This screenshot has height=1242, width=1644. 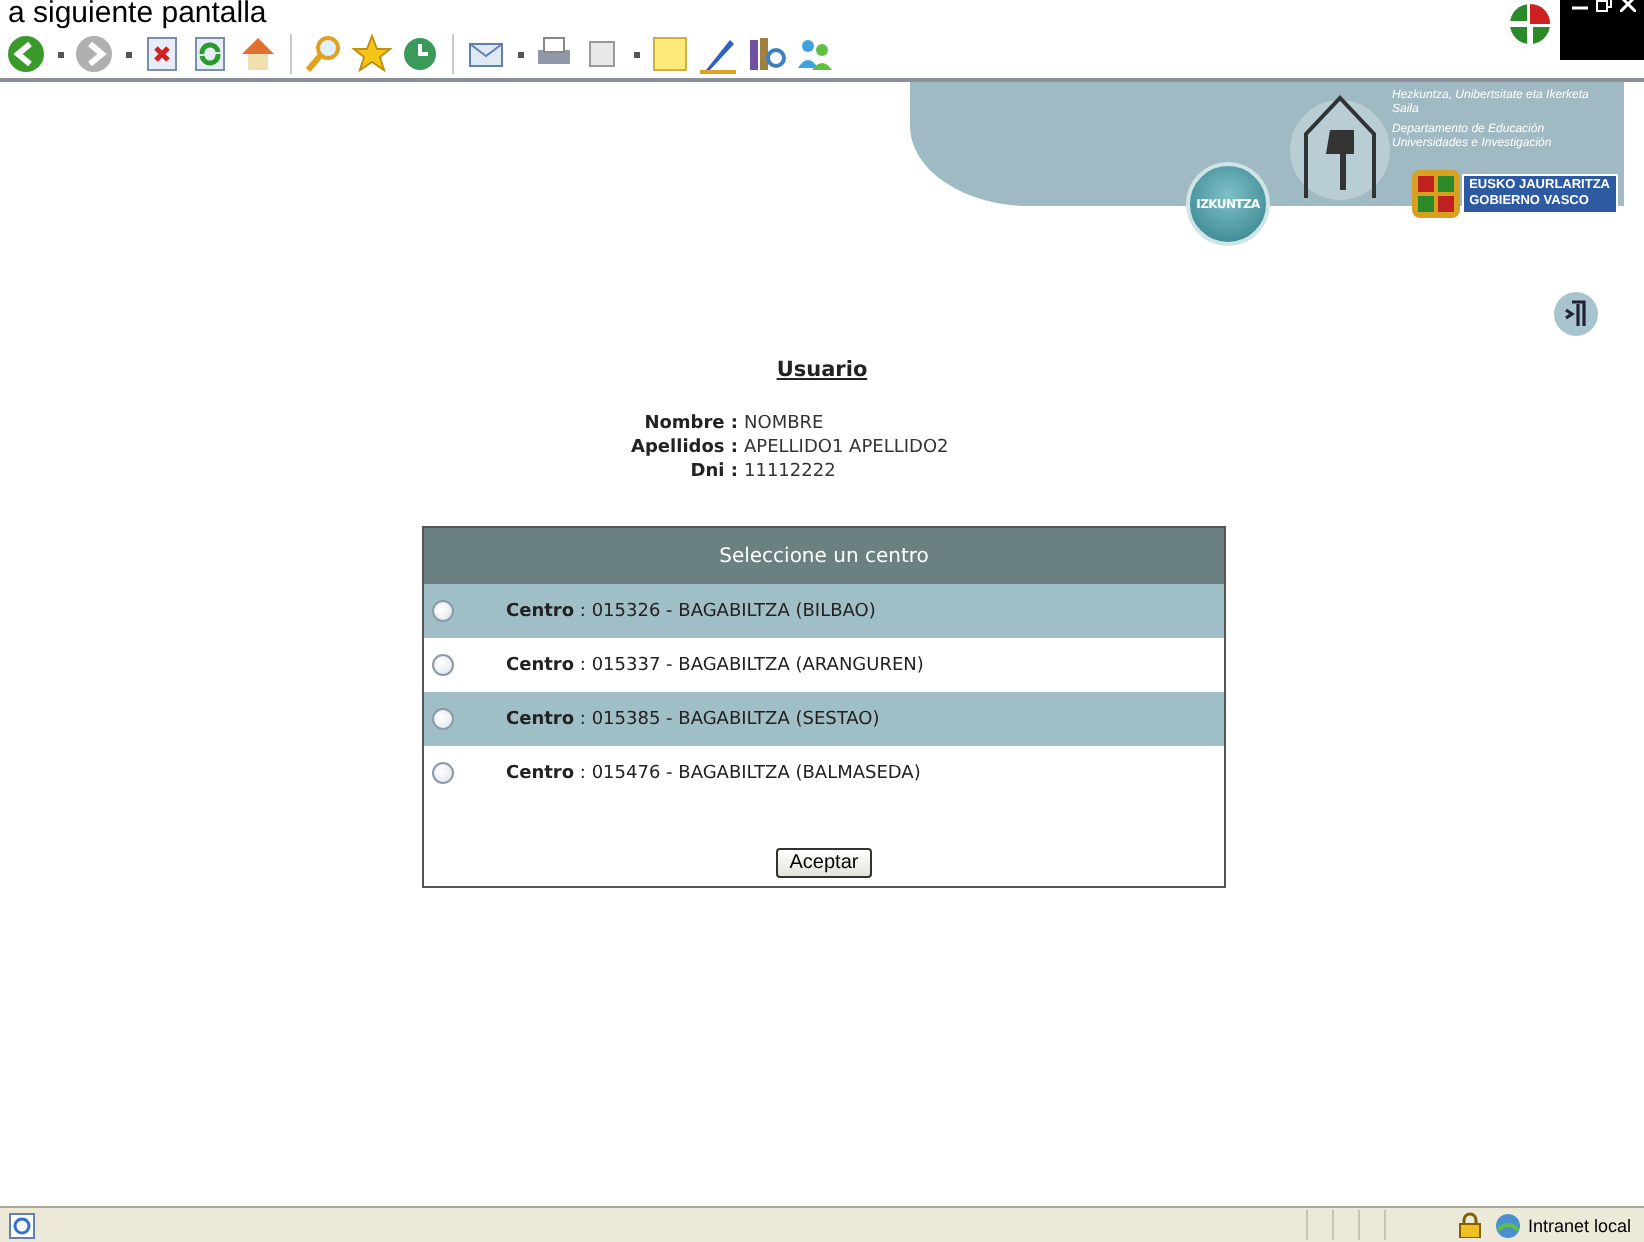 What do you see at coordinates (684, 448) in the screenshot?
I see `field-label: Apellidos :` at bounding box center [684, 448].